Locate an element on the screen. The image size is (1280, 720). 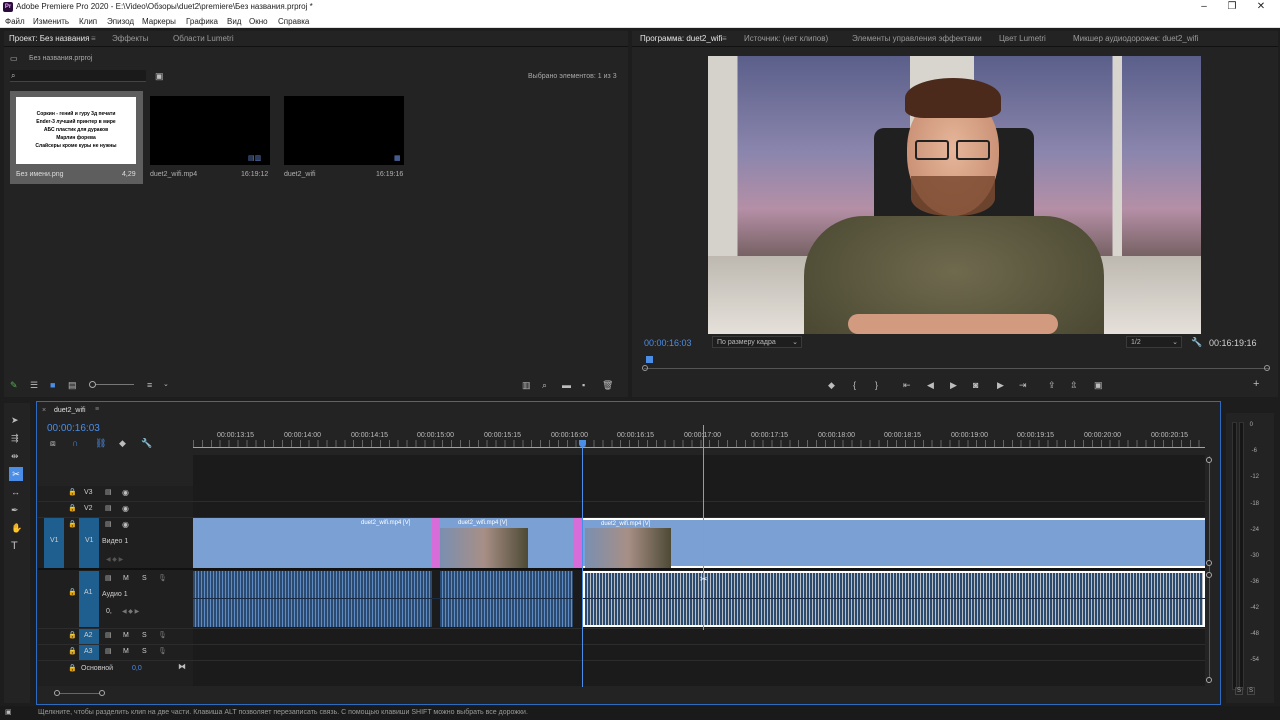
playhead-marker is located at coordinates (649, 359).